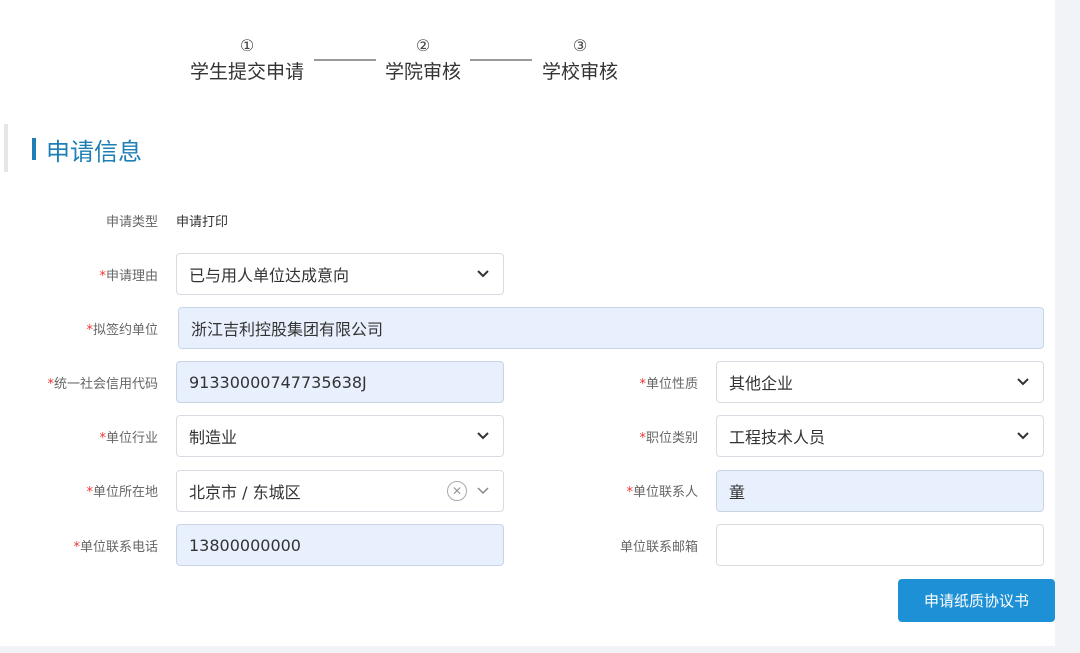 This screenshot has height=653, width=1080. What do you see at coordinates (269, 275) in the screenshot?
I see `apply-reason-value: 已与用人单位达成意向` at bounding box center [269, 275].